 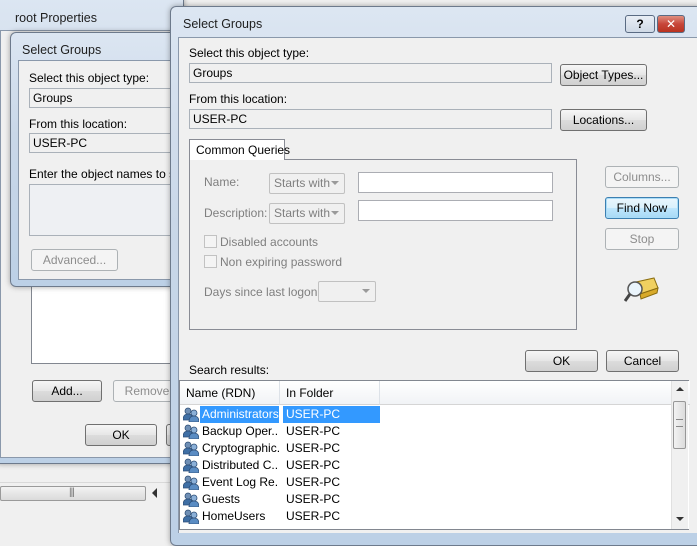 What do you see at coordinates (236, 213) in the screenshot?
I see `description-label: Description:` at bounding box center [236, 213].